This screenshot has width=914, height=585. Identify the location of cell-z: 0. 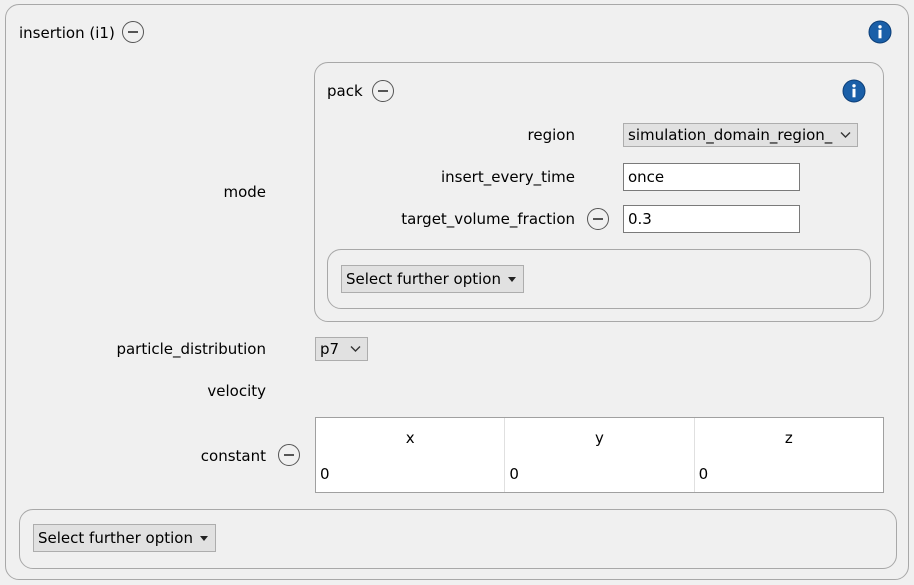
(789, 474).